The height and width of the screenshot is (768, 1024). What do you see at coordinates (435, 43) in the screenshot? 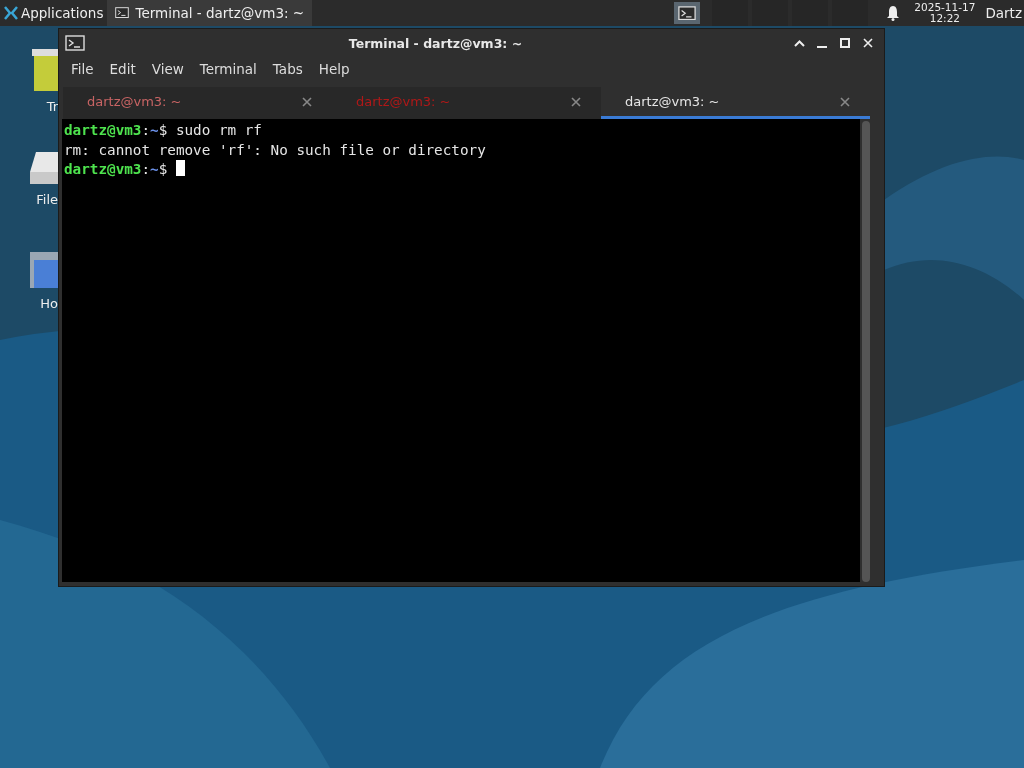
I see `window-title: Terminal - dartz@vm3: ~` at bounding box center [435, 43].